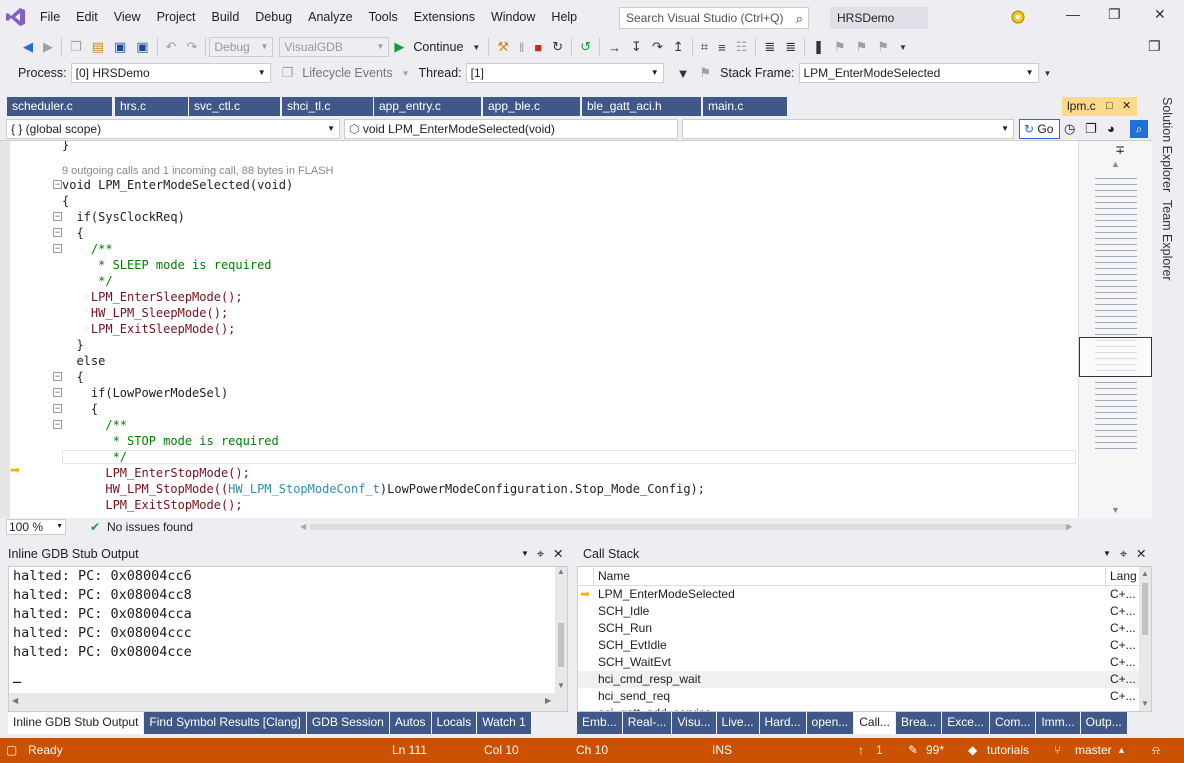 The image size is (1184, 763). Describe the element at coordinates (50, 17) in the screenshot. I see `menu-file: File` at that location.